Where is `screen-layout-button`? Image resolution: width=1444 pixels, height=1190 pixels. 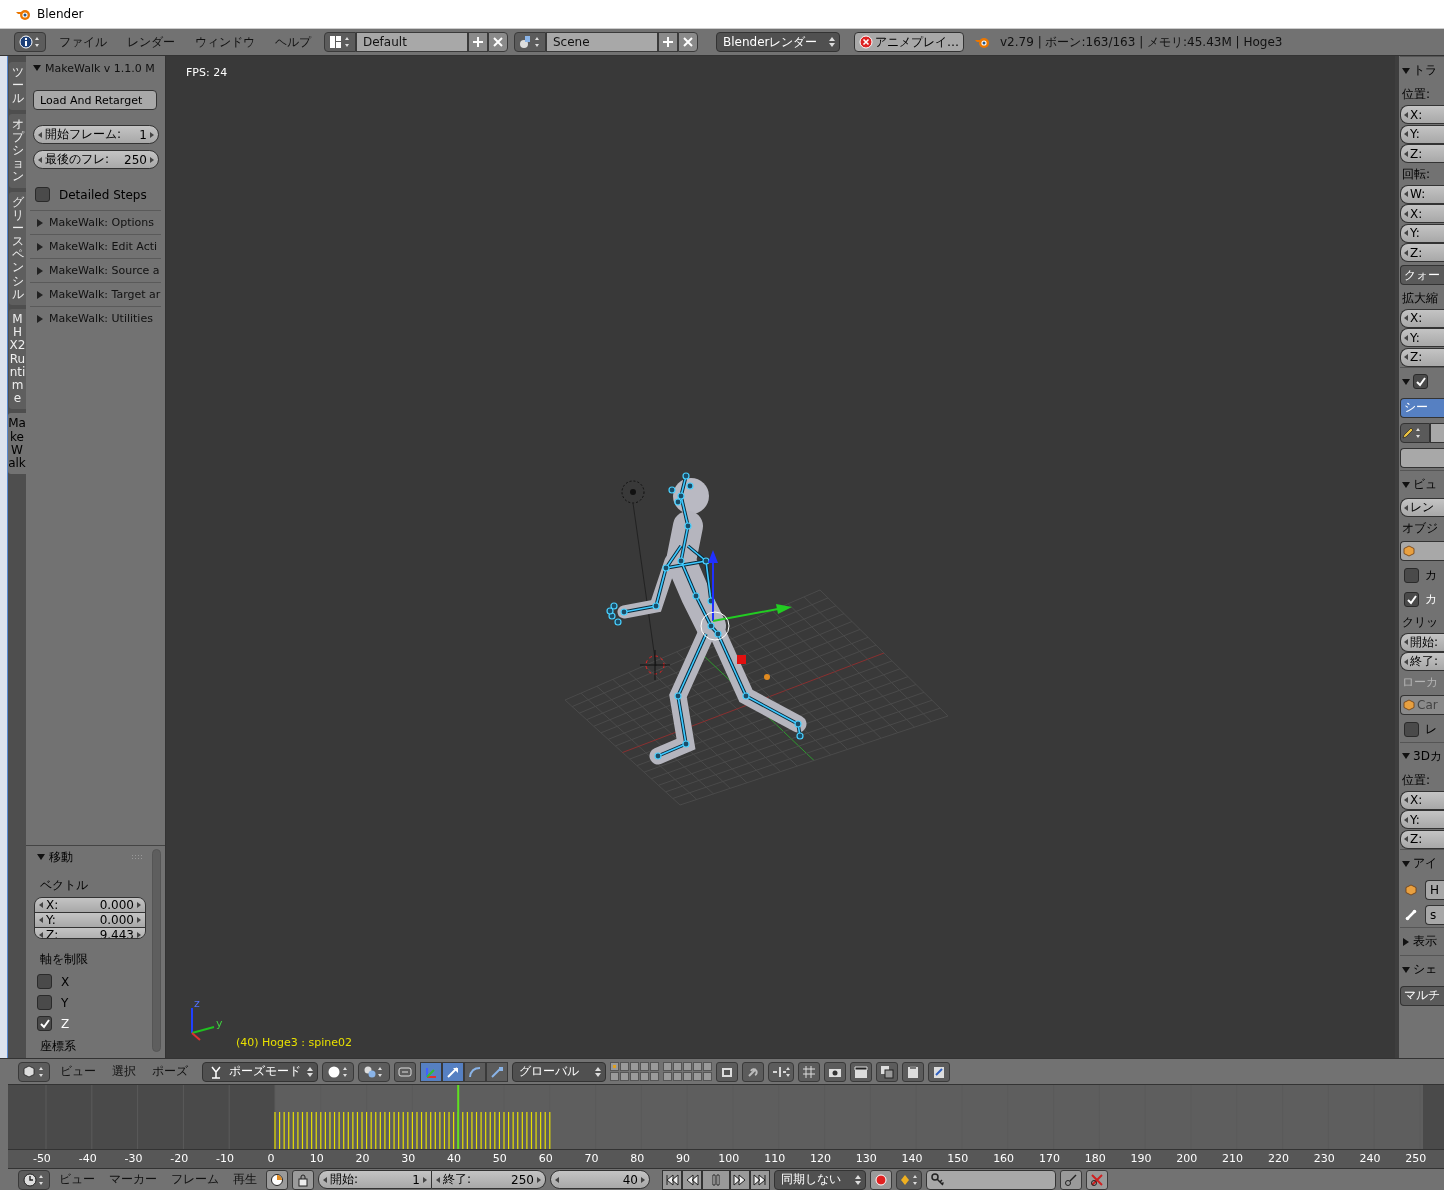 screen-layout-button is located at coordinates (340, 42).